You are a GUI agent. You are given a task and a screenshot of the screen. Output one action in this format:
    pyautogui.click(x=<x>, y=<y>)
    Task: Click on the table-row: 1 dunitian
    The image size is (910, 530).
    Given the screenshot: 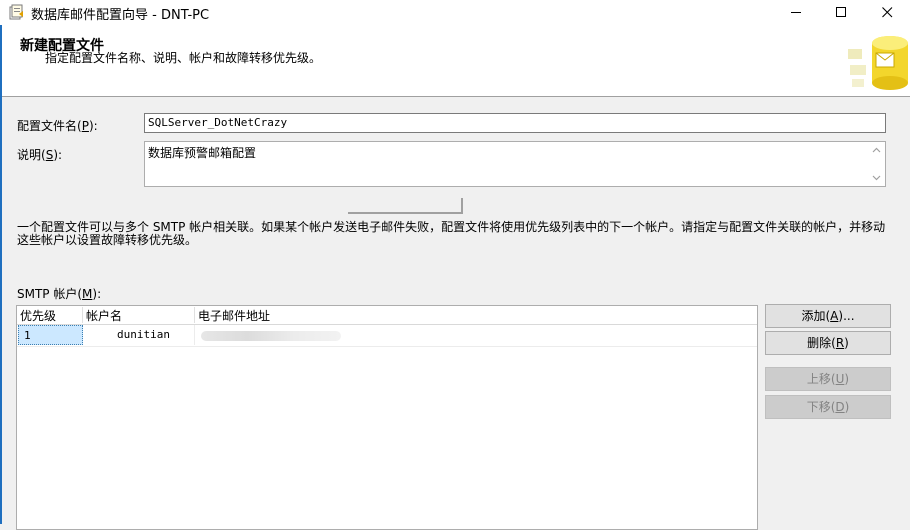 What is the action you would take?
    pyautogui.click(x=387, y=336)
    